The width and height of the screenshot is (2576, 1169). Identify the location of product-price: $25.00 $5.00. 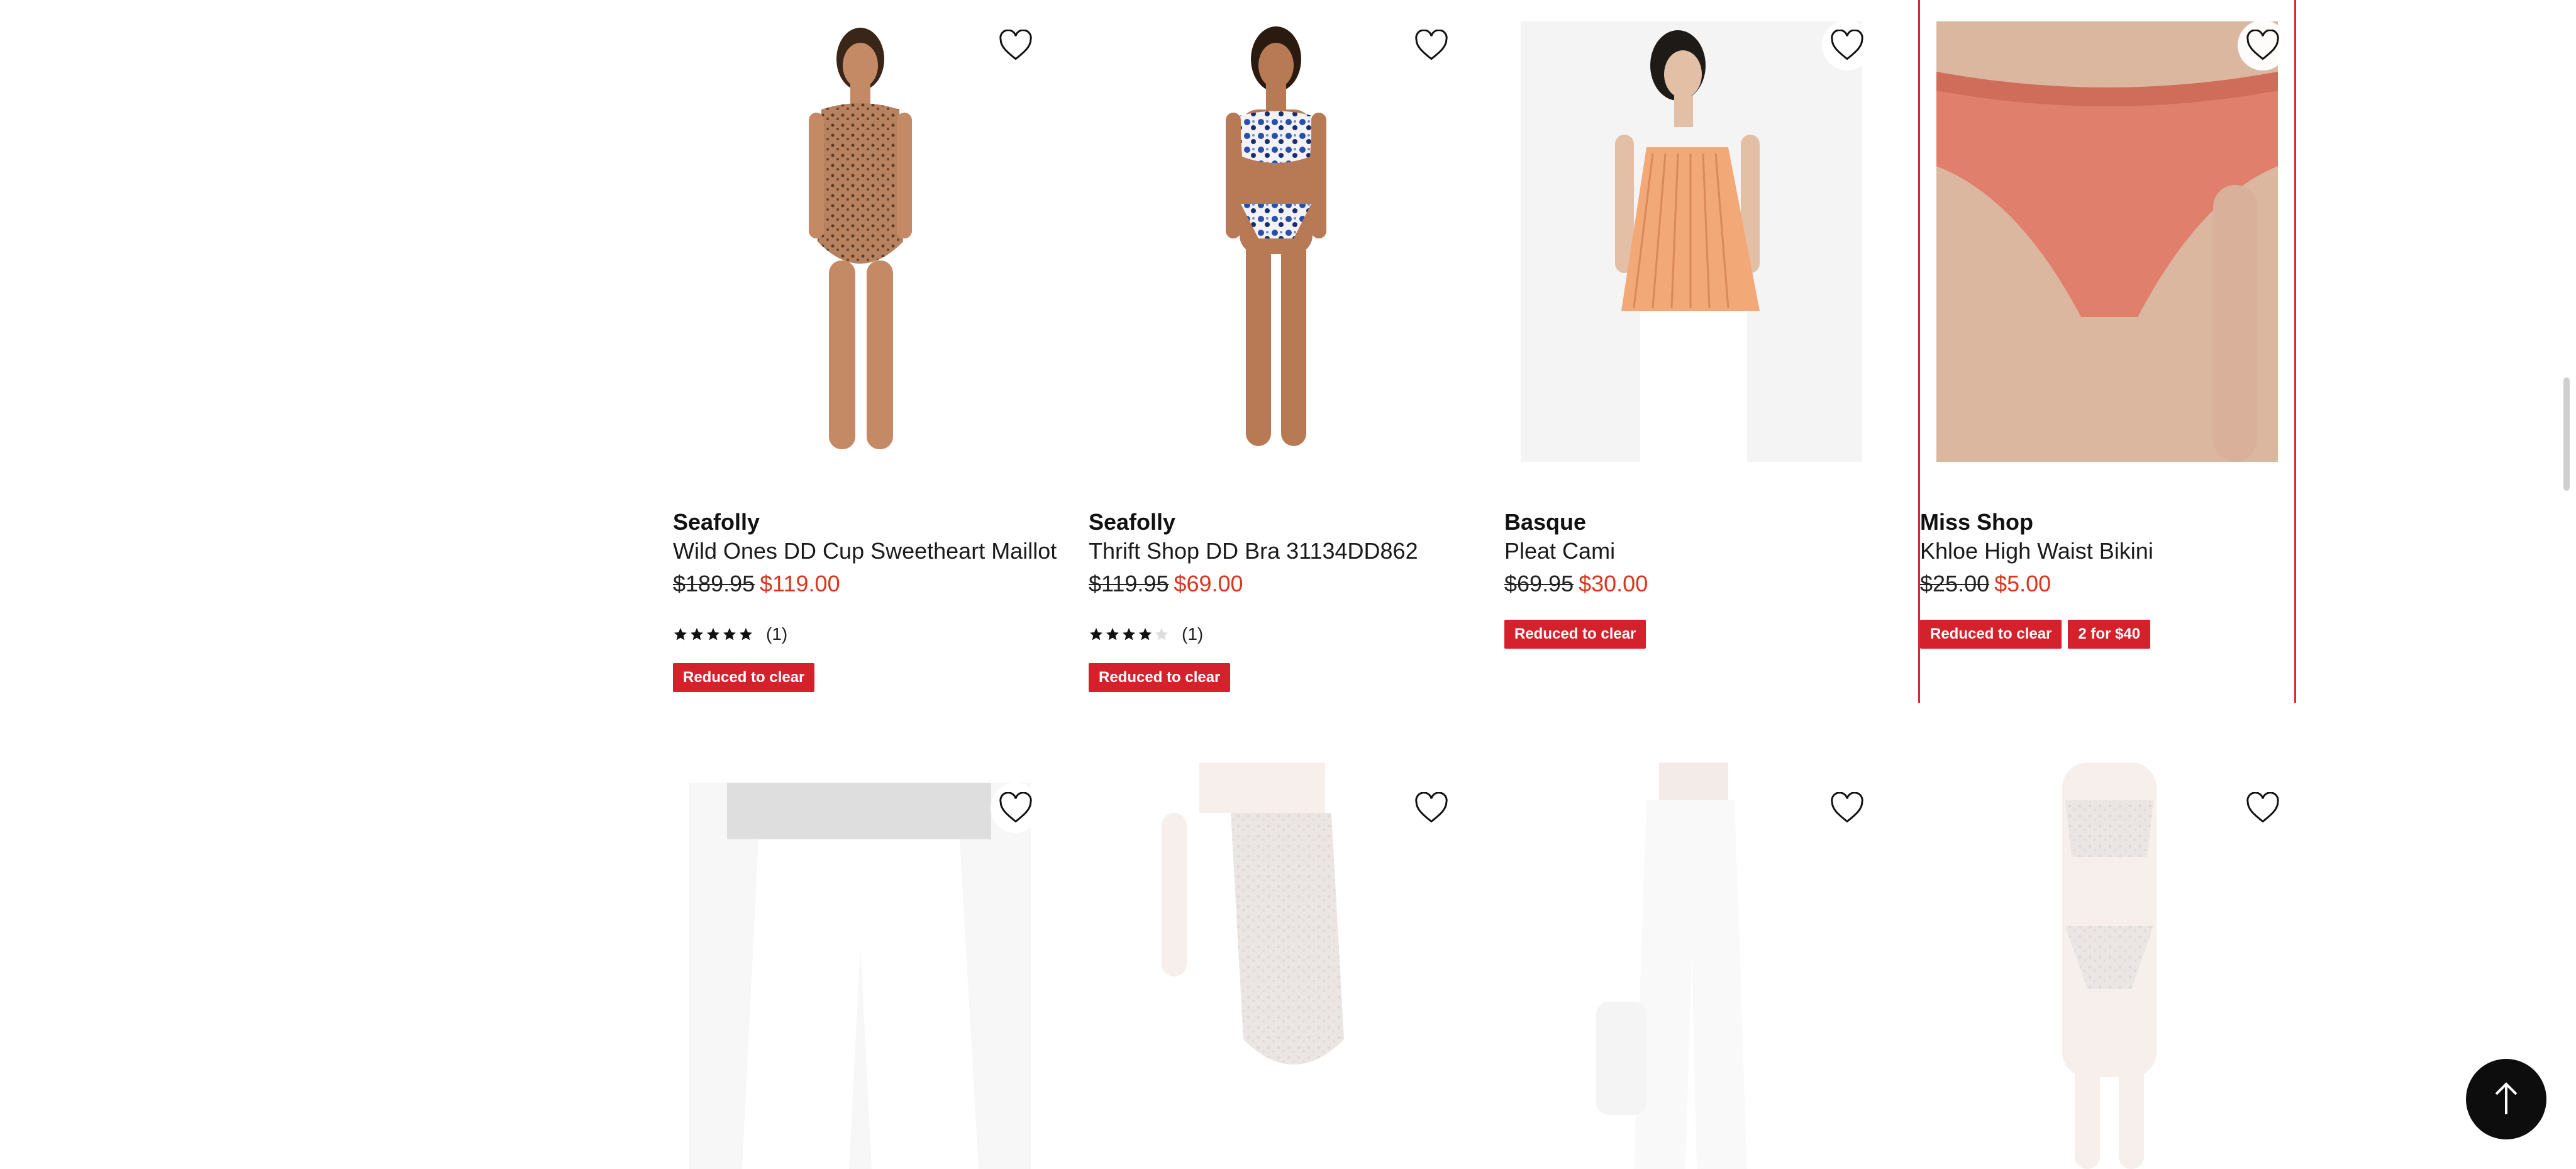
(1985, 584).